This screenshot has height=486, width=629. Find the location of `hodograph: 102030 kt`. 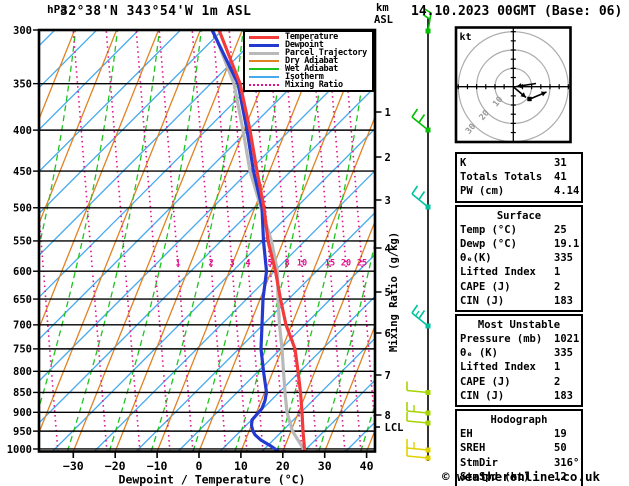

hodograph: 102030 kt is located at coordinates (513, 85).